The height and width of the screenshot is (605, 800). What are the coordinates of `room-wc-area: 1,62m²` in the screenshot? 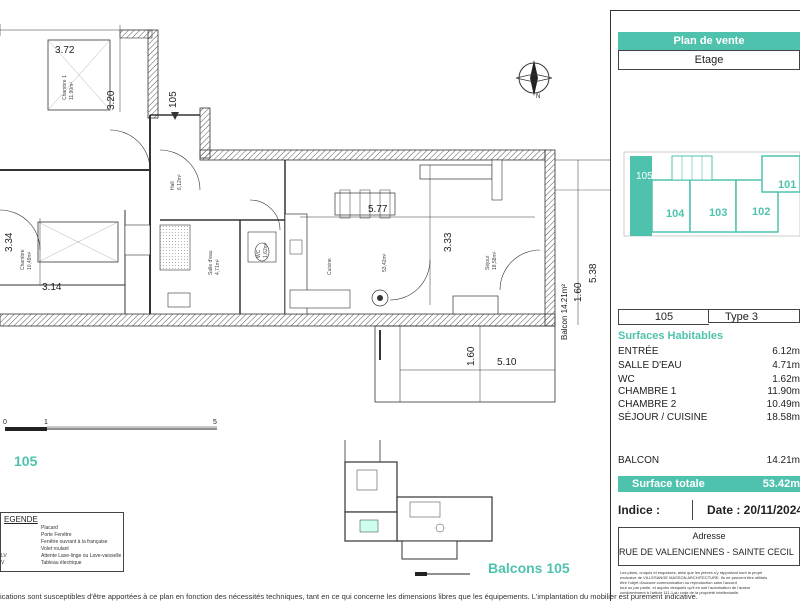 It's located at (266, 250).